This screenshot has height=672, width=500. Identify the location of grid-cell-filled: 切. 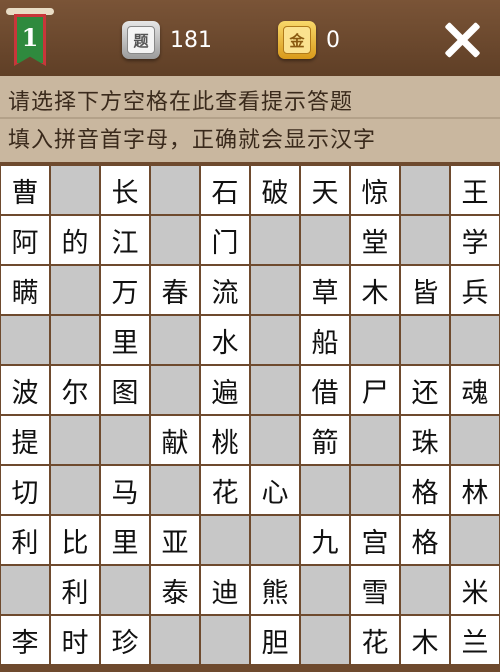
(25, 490).